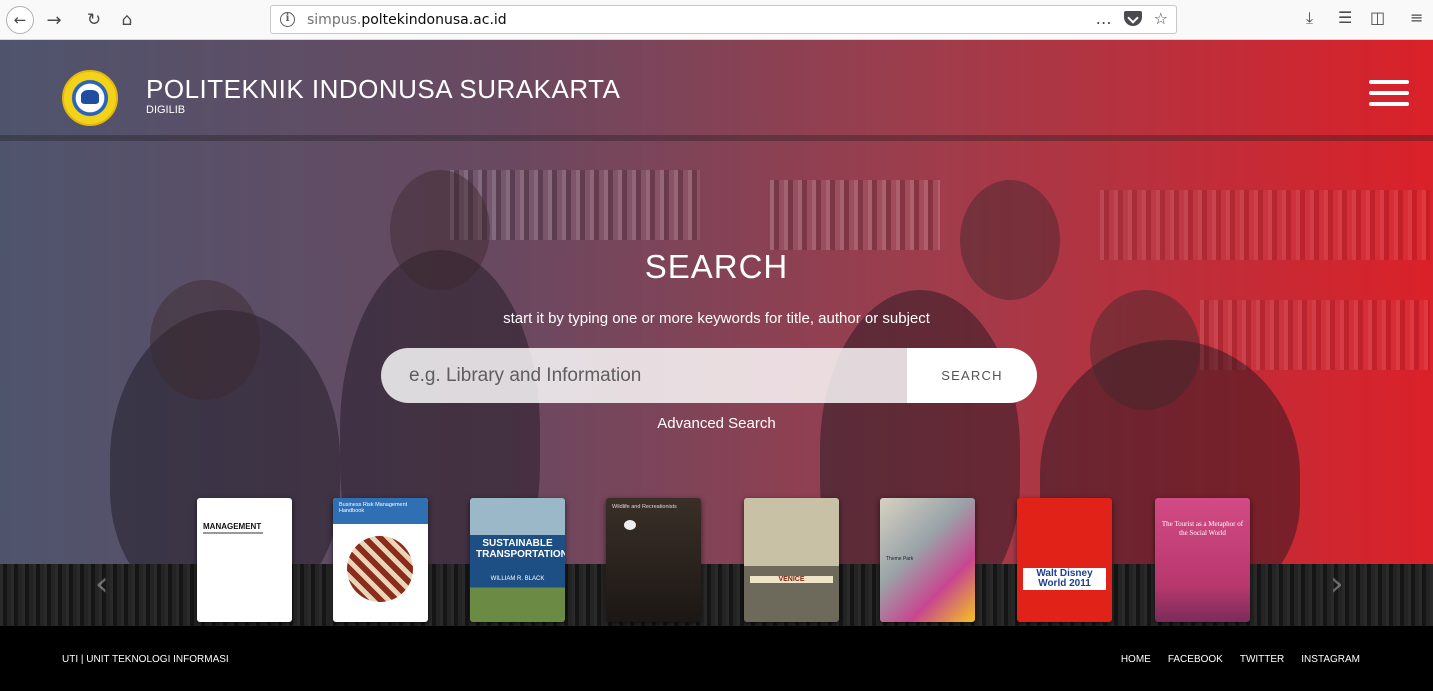 Image resolution: width=1433 pixels, height=691 pixels. I want to click on book-title: Business Risk Management Handbook, so click(373, 508).